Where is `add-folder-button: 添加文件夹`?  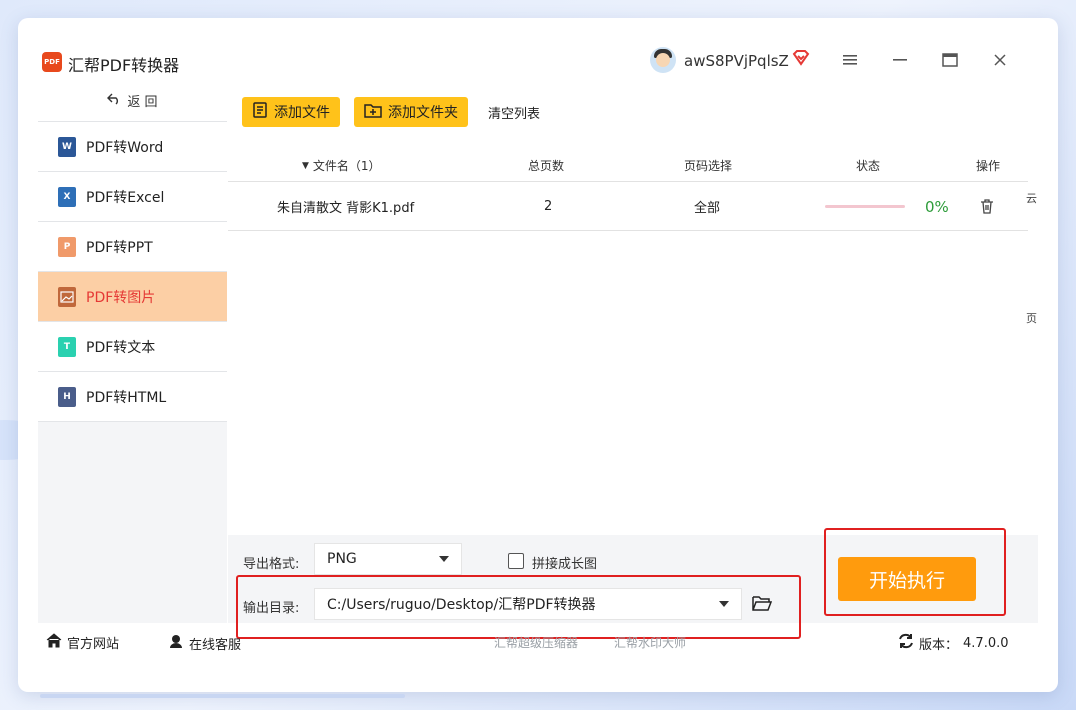
add-folder-button: 添加文件夹 is located at coordinates (411, 112).